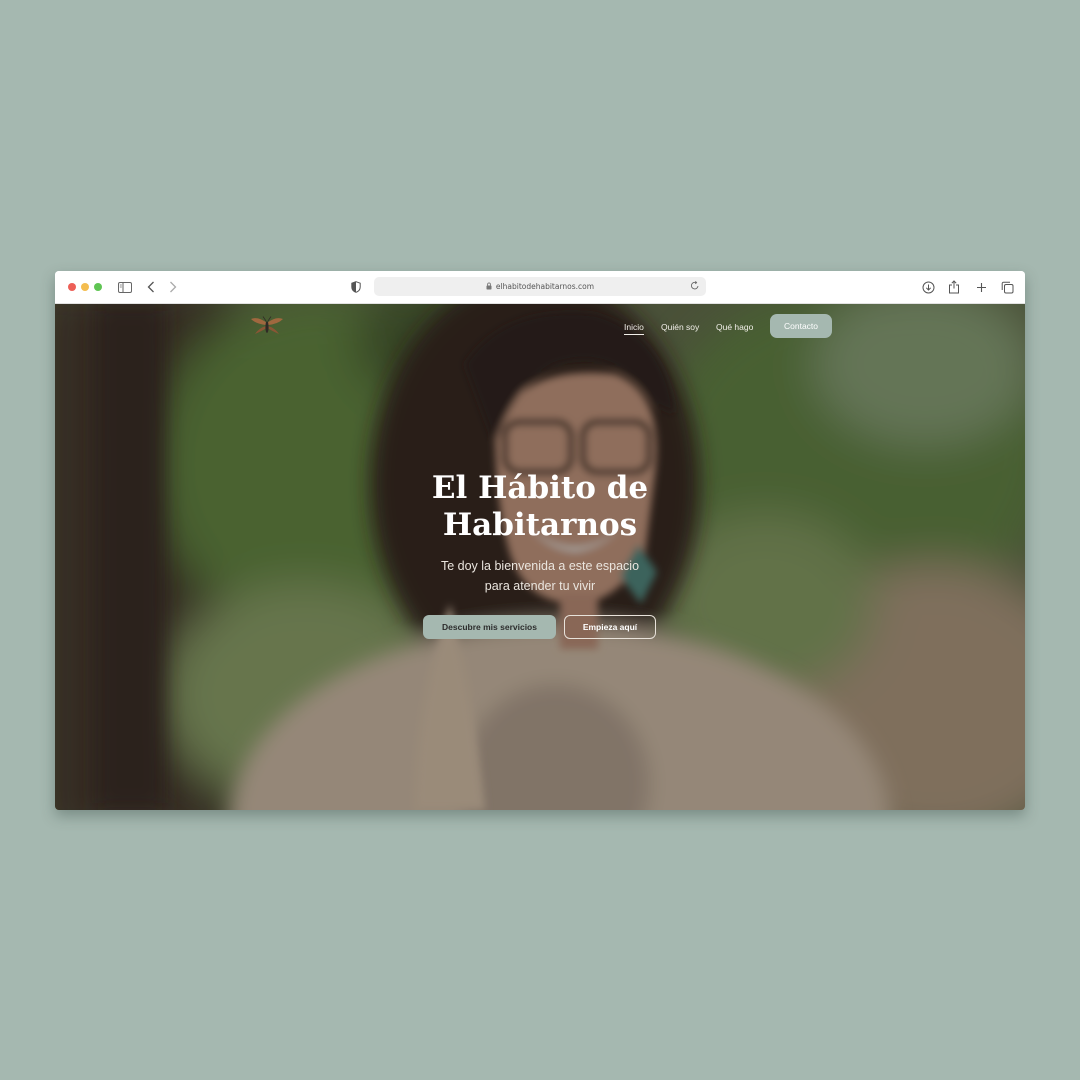  Describe the element at coordinates (540, 586) in the screenshot. I see `hero-subtitle-line-2: para atender tu vivir` at that location.